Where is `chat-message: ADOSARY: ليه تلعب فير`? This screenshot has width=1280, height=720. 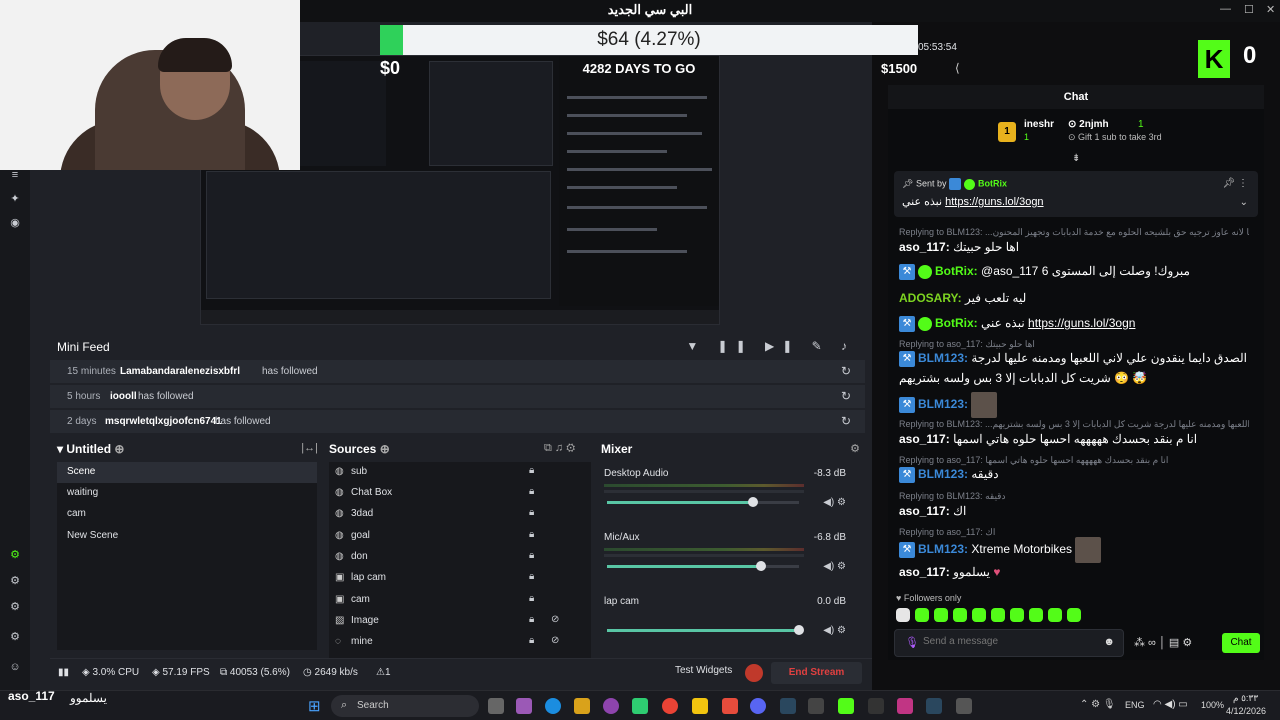
chat-message: ADOSARY: ليه تلعب فير is located at coordinates (1074, 298).